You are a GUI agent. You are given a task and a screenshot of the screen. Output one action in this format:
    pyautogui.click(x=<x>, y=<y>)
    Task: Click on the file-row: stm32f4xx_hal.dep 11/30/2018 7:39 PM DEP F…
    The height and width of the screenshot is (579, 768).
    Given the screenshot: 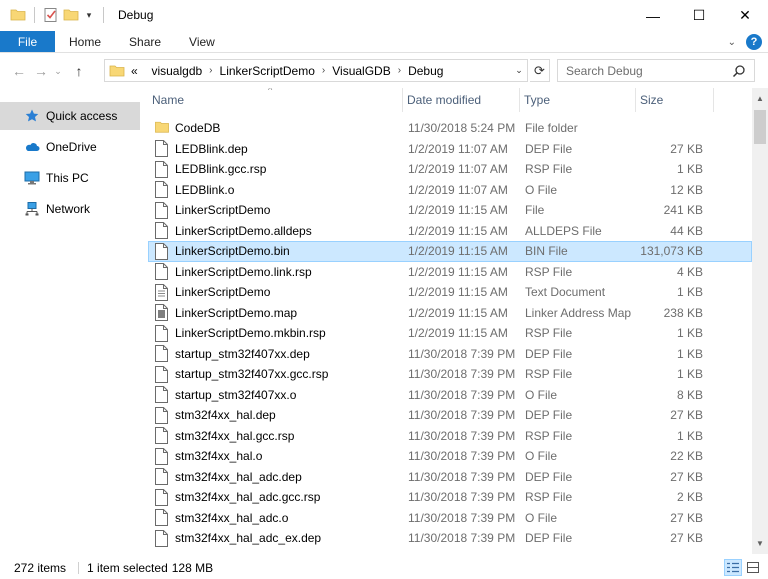 What is the action you would take?
    pyautogui.click(x=450, y=415)
    